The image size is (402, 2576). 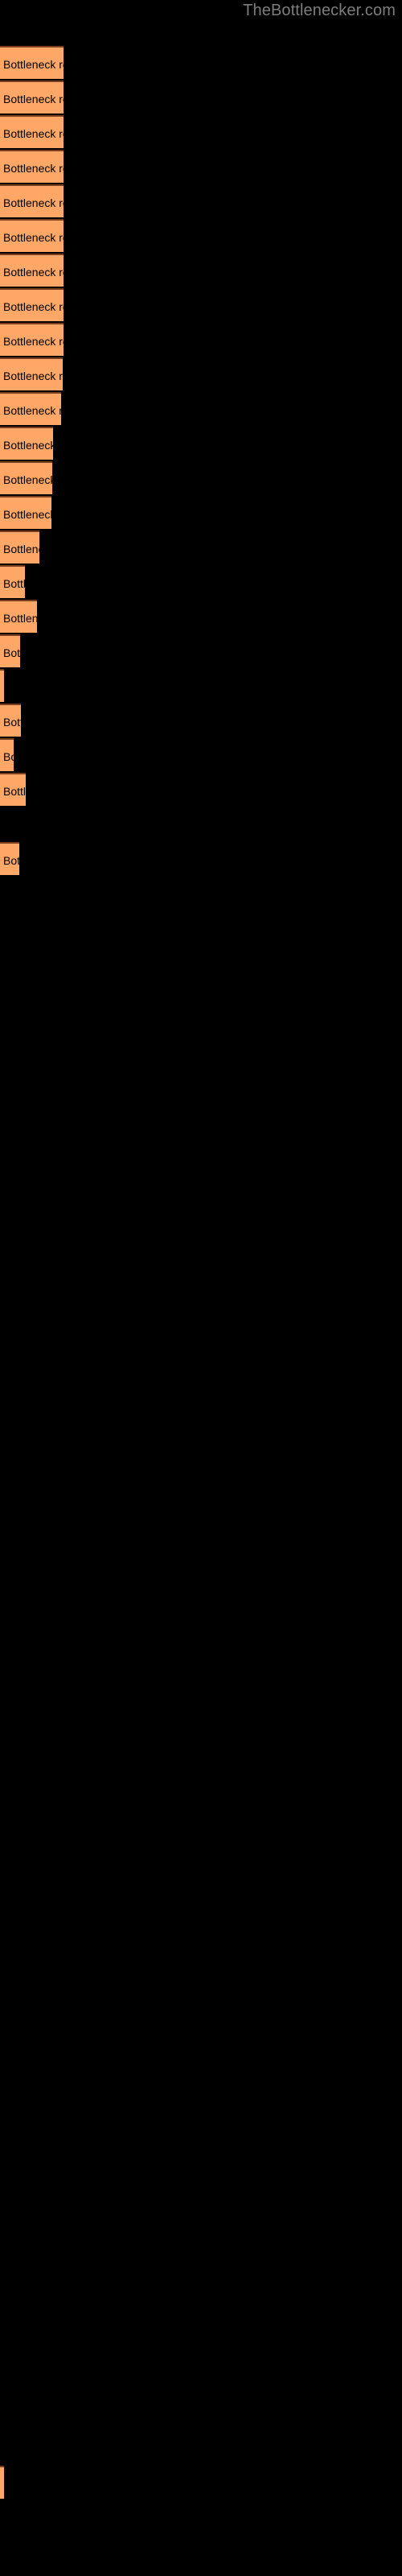 I want to click on bar-21: Bottleneck result, so click(x=7, y=754).